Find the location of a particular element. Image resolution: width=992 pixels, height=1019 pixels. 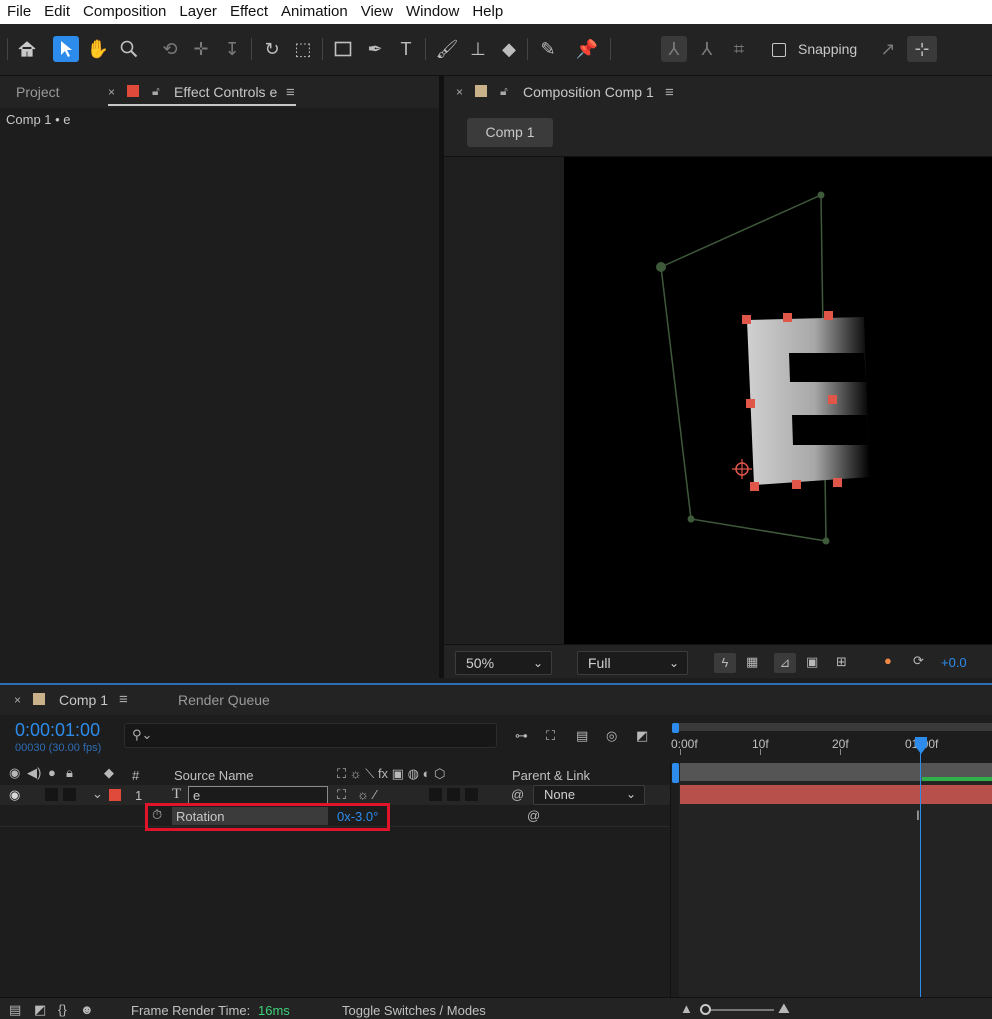

dolly-camera-icon: ↧ is located at coordinates (232, 49).